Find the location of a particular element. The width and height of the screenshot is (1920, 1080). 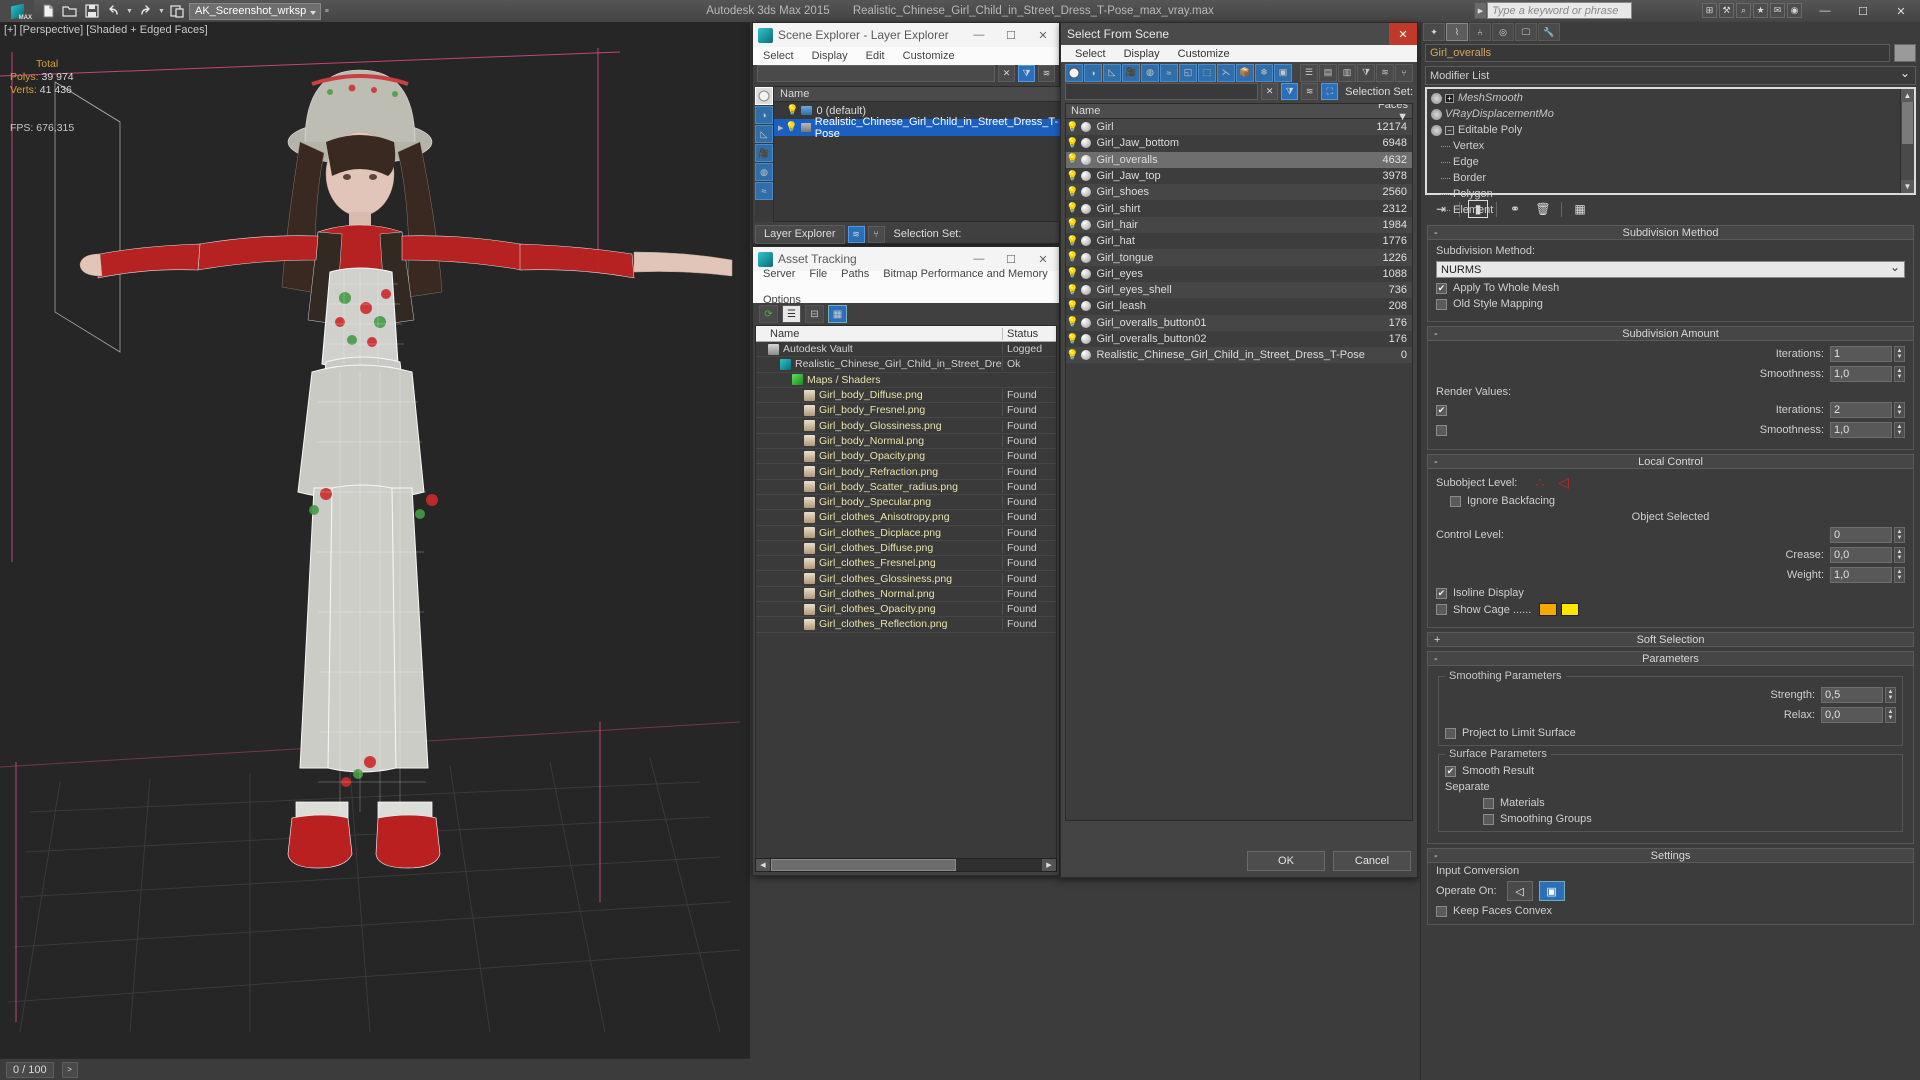

tab-create: ✦ is located at coordinates (1434, 32).